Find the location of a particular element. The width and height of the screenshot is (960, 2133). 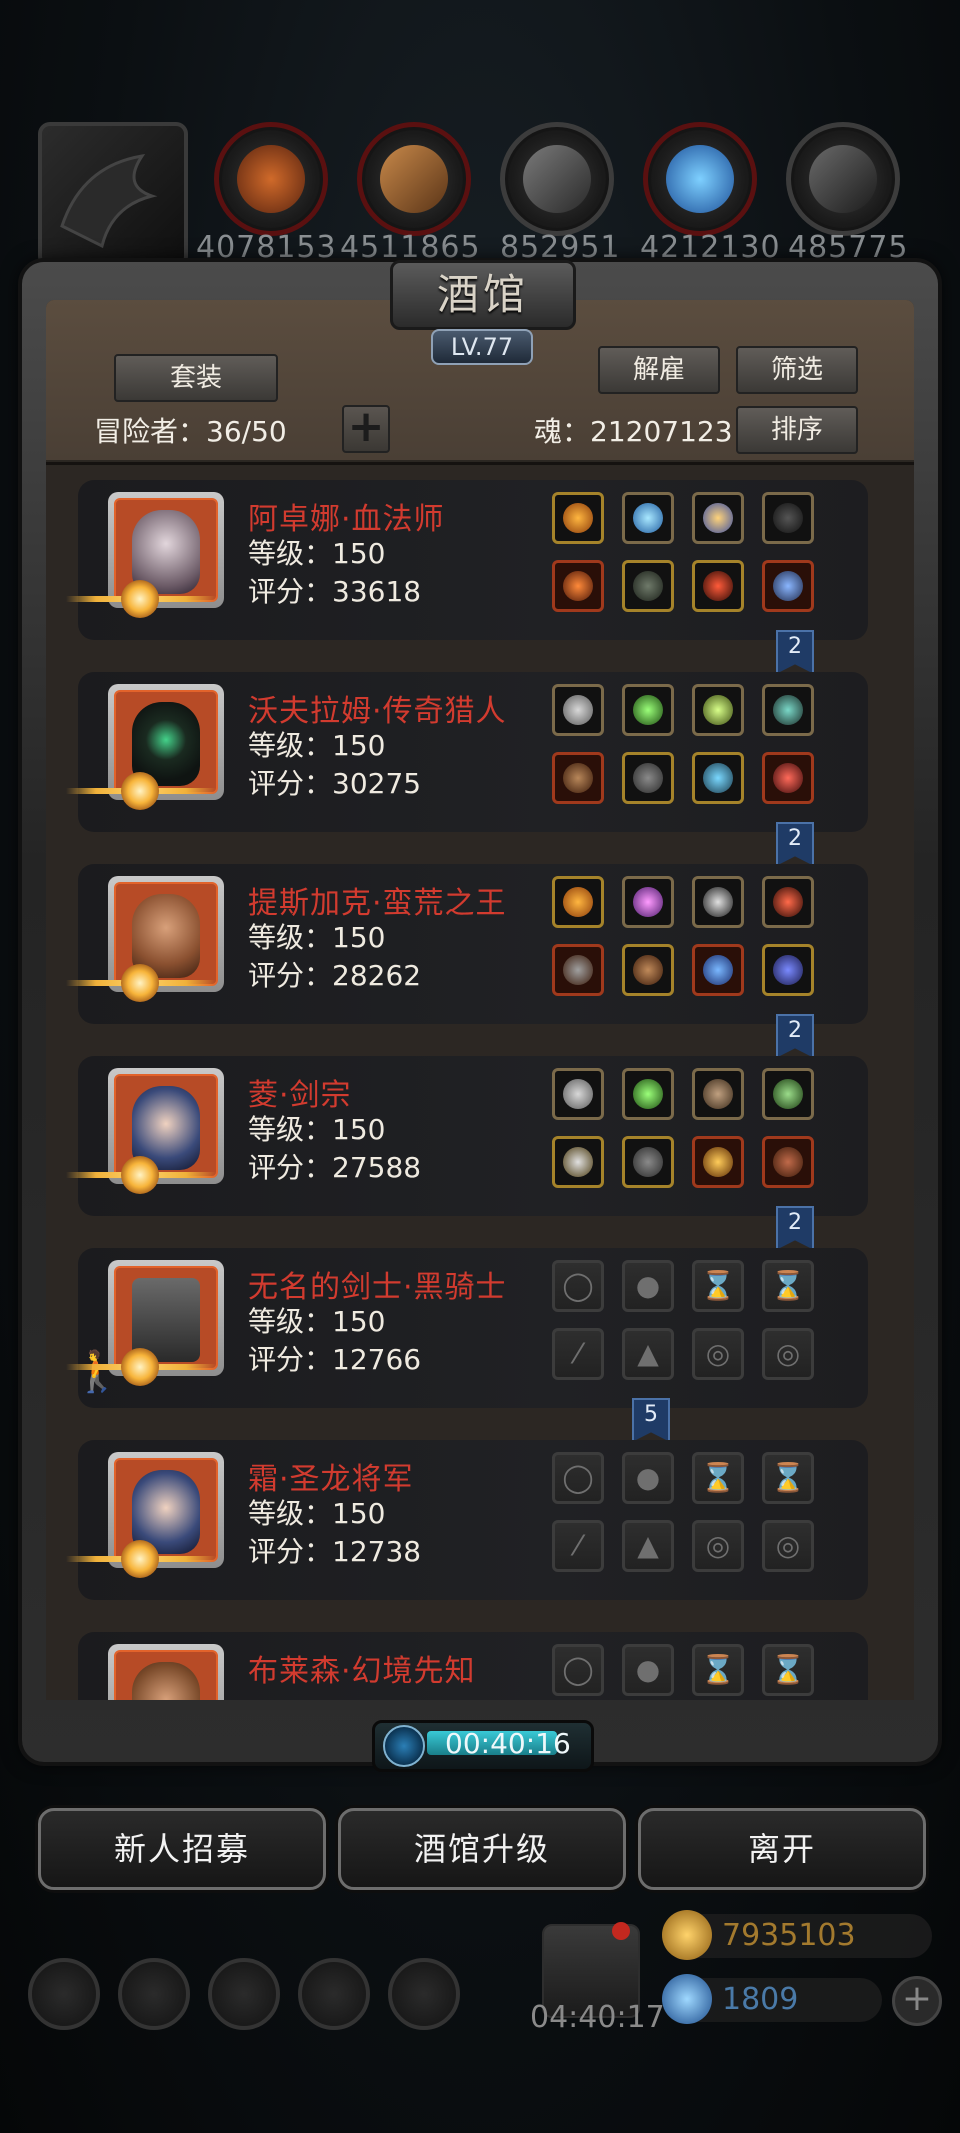

hero-card: 提斯加克·蛮荒之王 等级：150 评分：28262 is located at coordinates (467, 944).